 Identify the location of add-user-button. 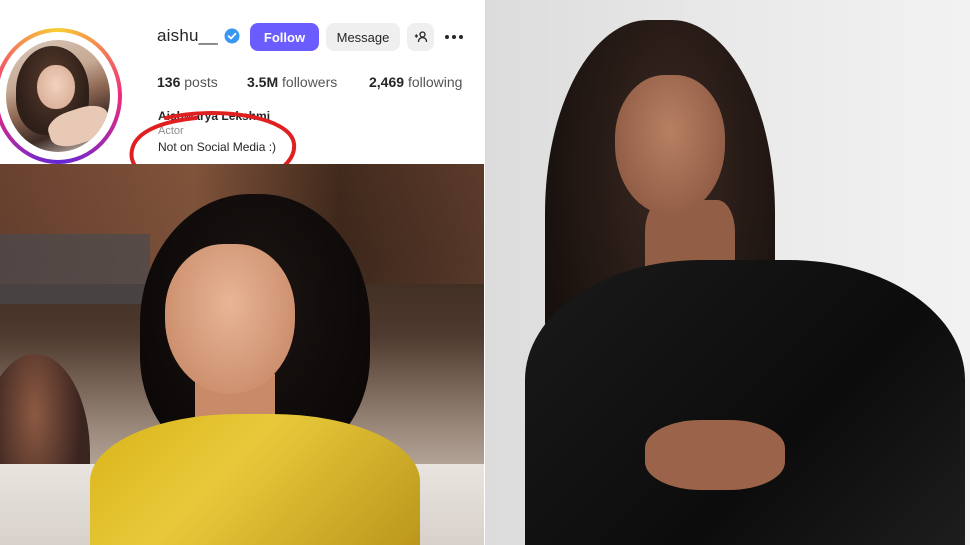
(420, 37).